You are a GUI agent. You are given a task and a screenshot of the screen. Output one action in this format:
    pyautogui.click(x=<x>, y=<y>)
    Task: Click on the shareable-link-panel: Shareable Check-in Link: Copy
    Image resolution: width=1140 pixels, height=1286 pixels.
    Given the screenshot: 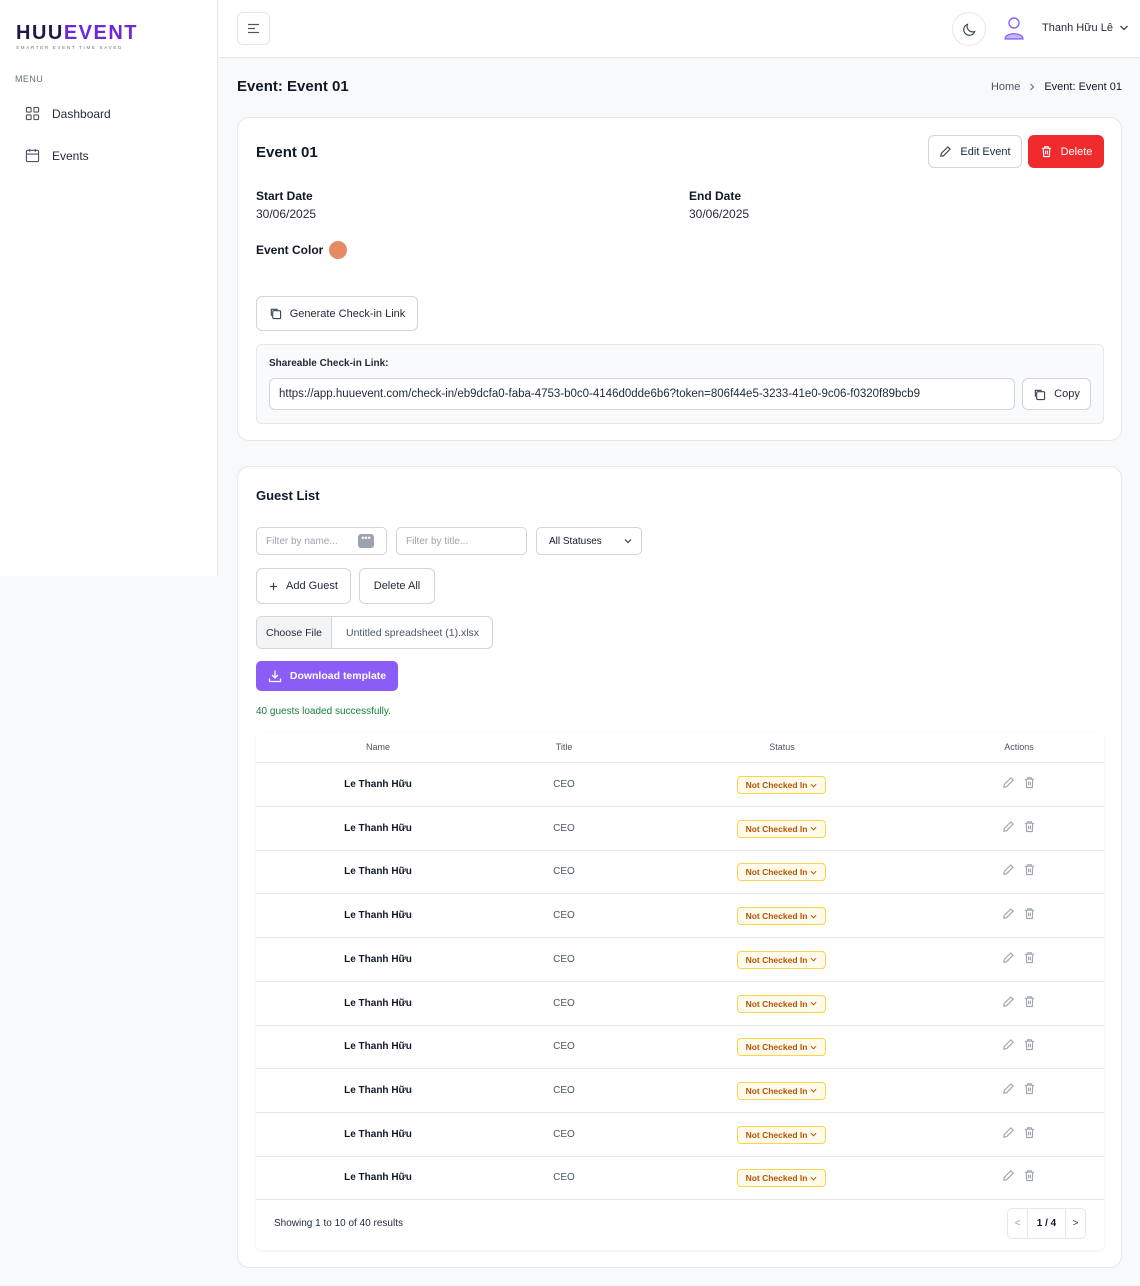 What is the action you would take?
    pyautogui.click(x=680, y=384)
    